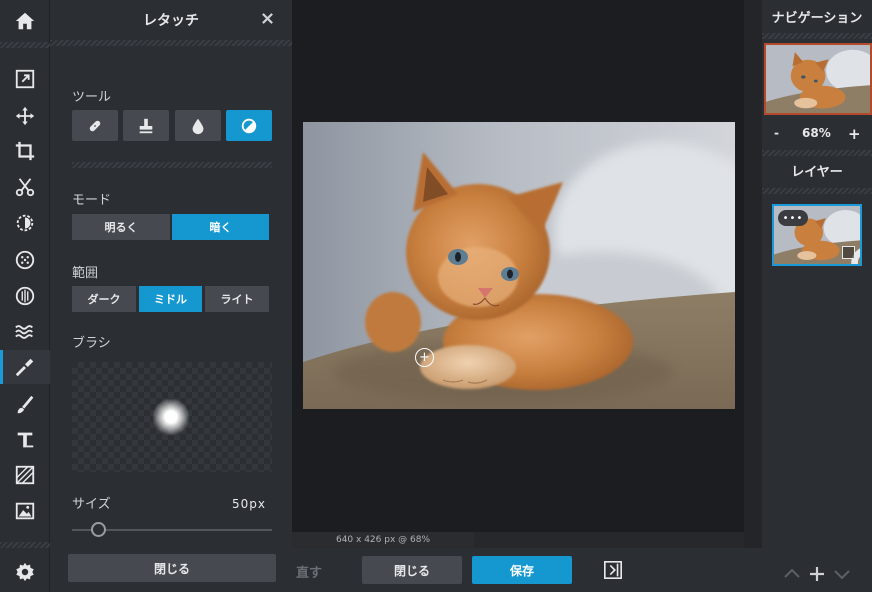 The height and width of the screenshot is (592, 872). I want to click on text-button, so click(25, 440).